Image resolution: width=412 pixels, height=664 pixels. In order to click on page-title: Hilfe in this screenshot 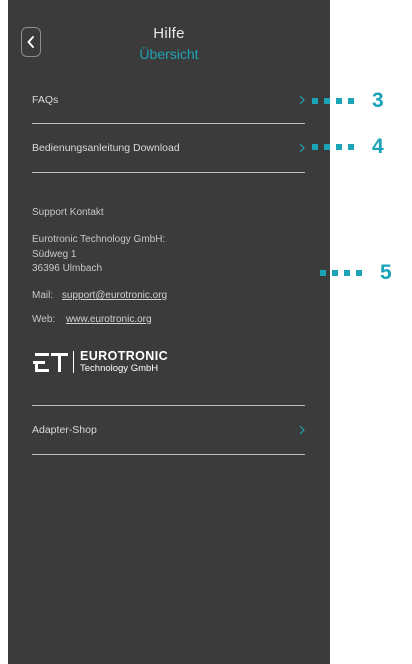, I will do `click(169, 33)`.